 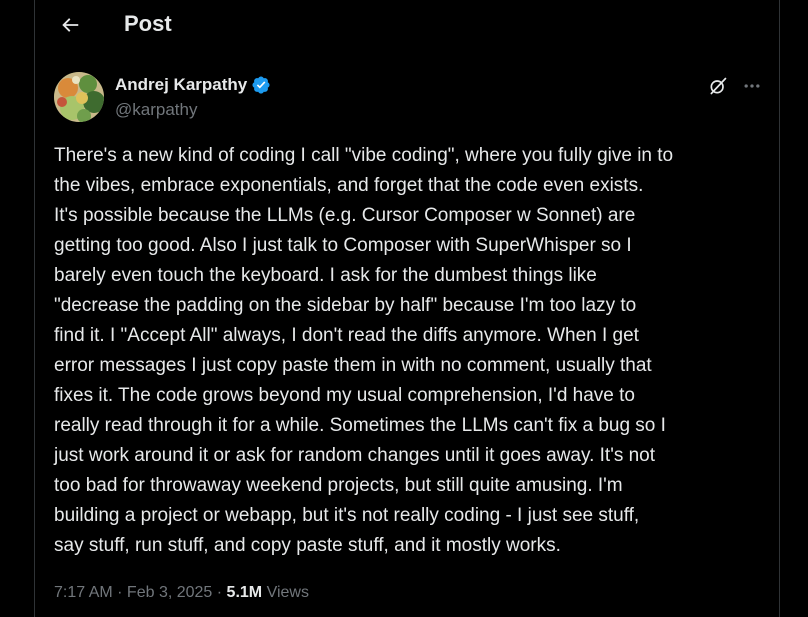 I want to click on views-count: 5.1M, so click(x=244, y=592).